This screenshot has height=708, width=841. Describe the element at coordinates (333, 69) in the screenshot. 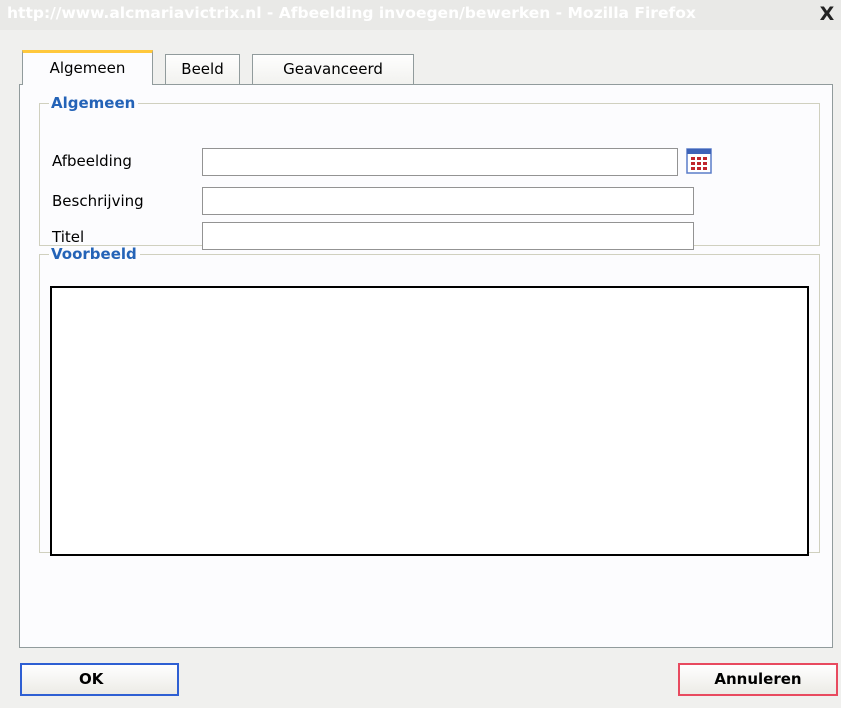

I see `tab-geavanceerd: Geavanceerd` at that location.